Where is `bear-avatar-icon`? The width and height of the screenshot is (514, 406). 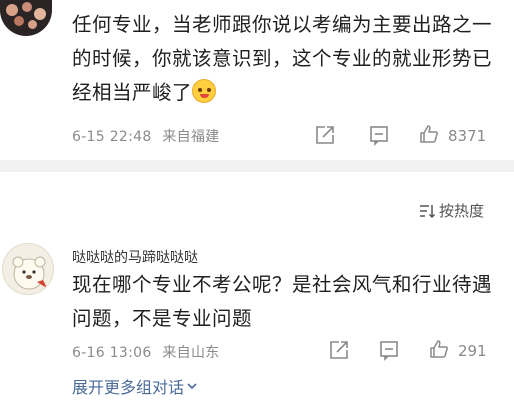 bear-avatar-icon is located at coordinates (29, 273).